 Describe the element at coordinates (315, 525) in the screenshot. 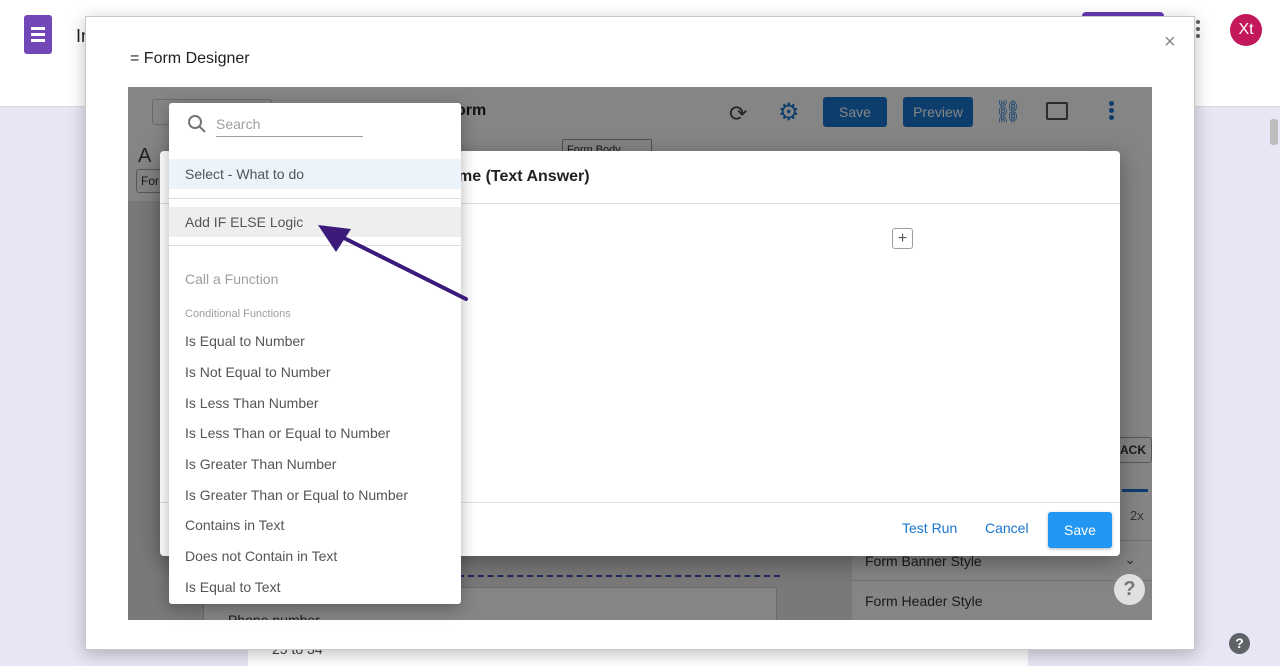

I see `function-option: Contains in Text` at that location.